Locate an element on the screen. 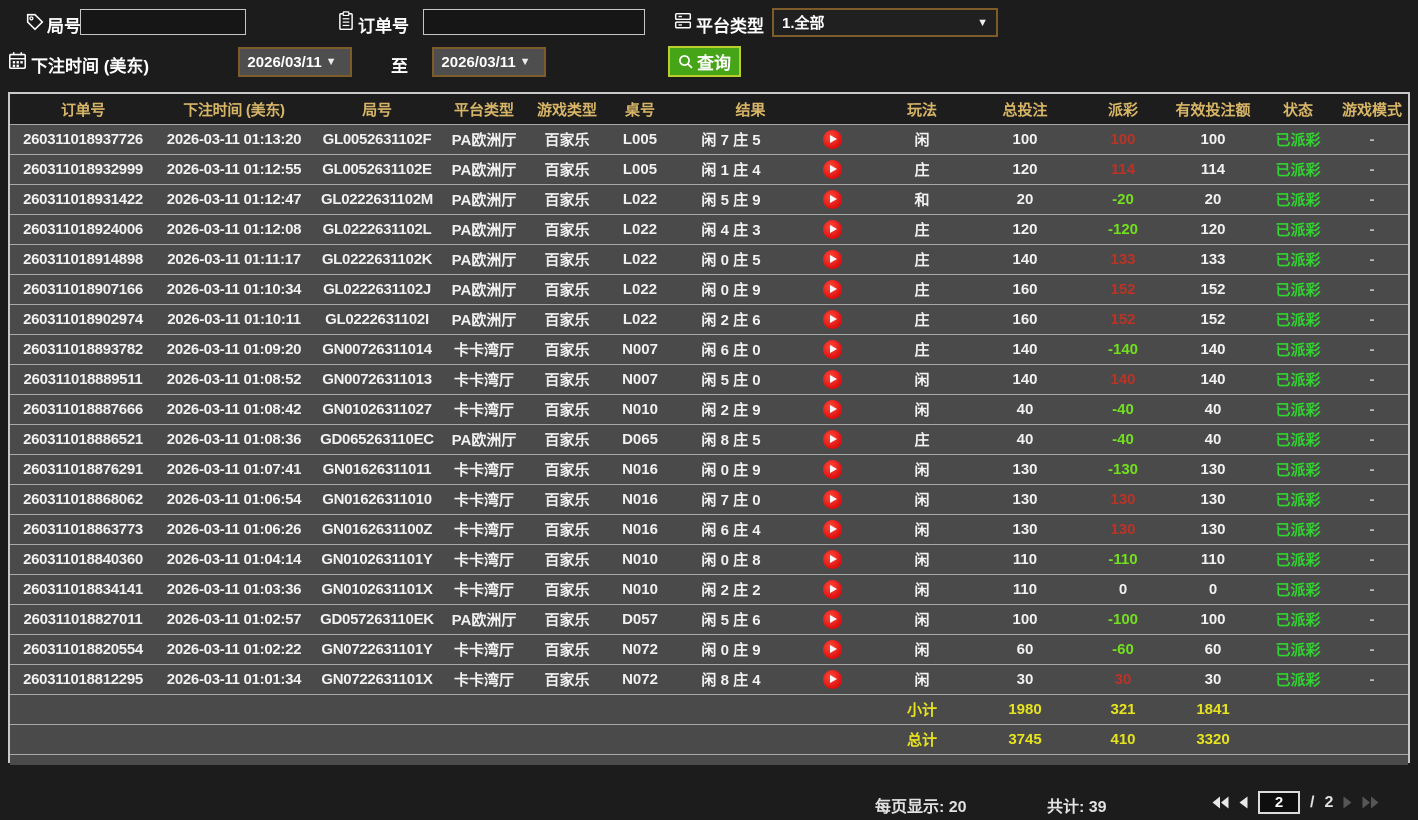  total-row: 总计 3745 410 3320 is located at coordinates (709, 739).